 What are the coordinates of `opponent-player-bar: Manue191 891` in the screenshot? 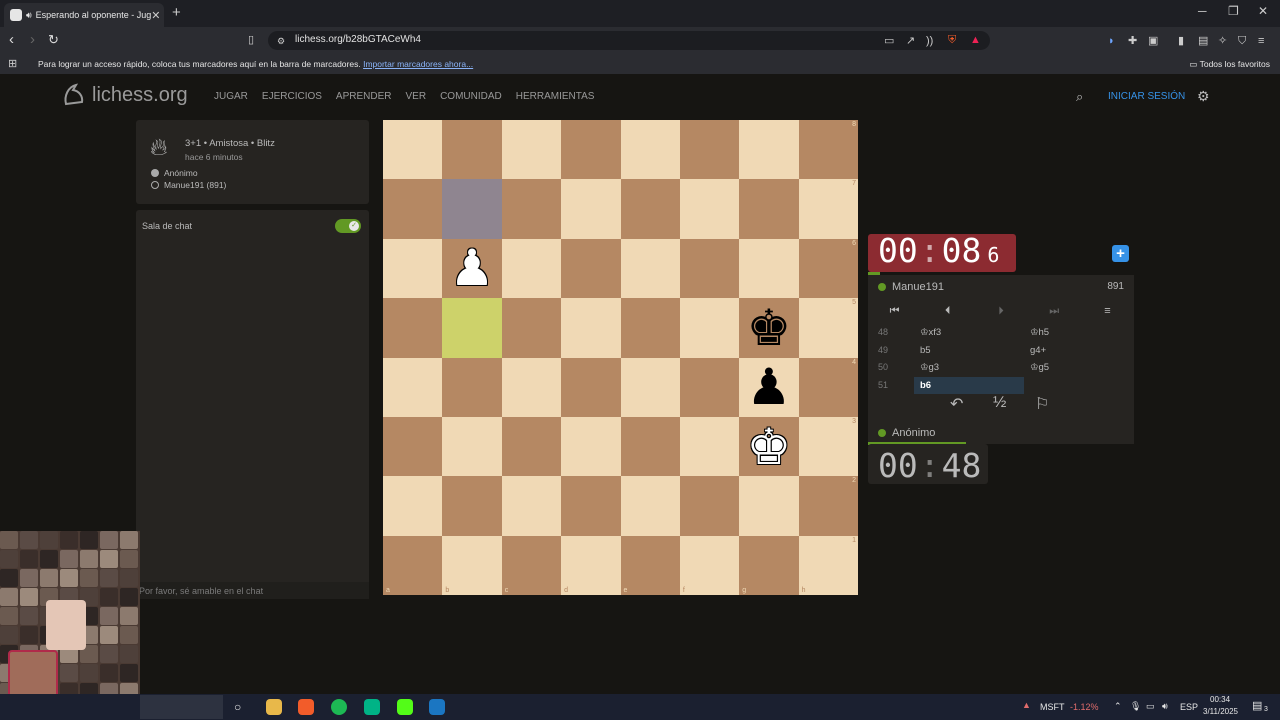 It's located at (1001, 286).